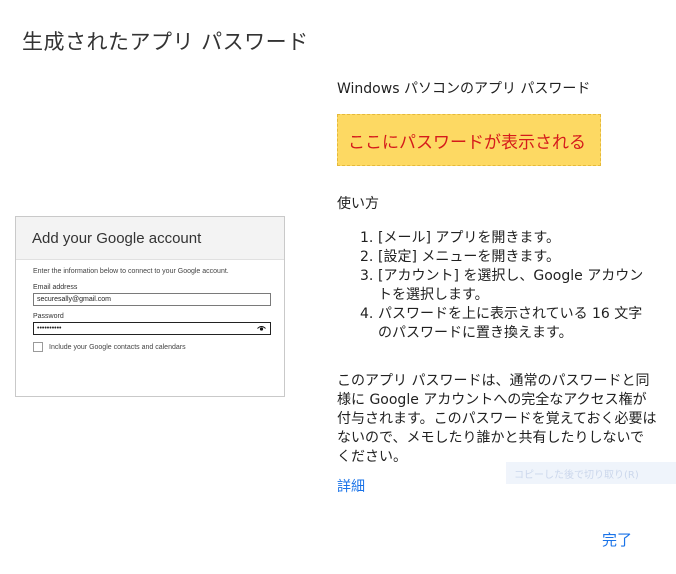 The height and width of the screenshot is (574, 676). I want to click on step-item: 3. [アカウント] を選択し、Google アカウントを選択します。, so click(505, 286).